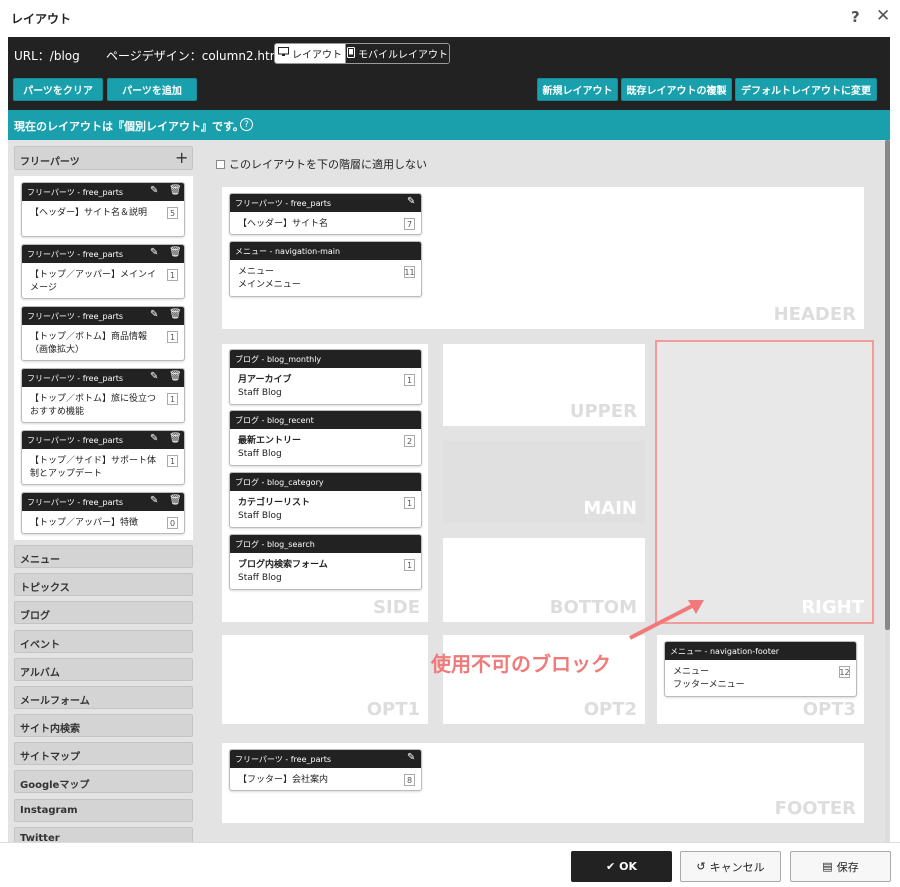  Describe the element at coordinates (283, 780) in the screenshot. I see `part-name: 【フッター】会社案内` at that location.